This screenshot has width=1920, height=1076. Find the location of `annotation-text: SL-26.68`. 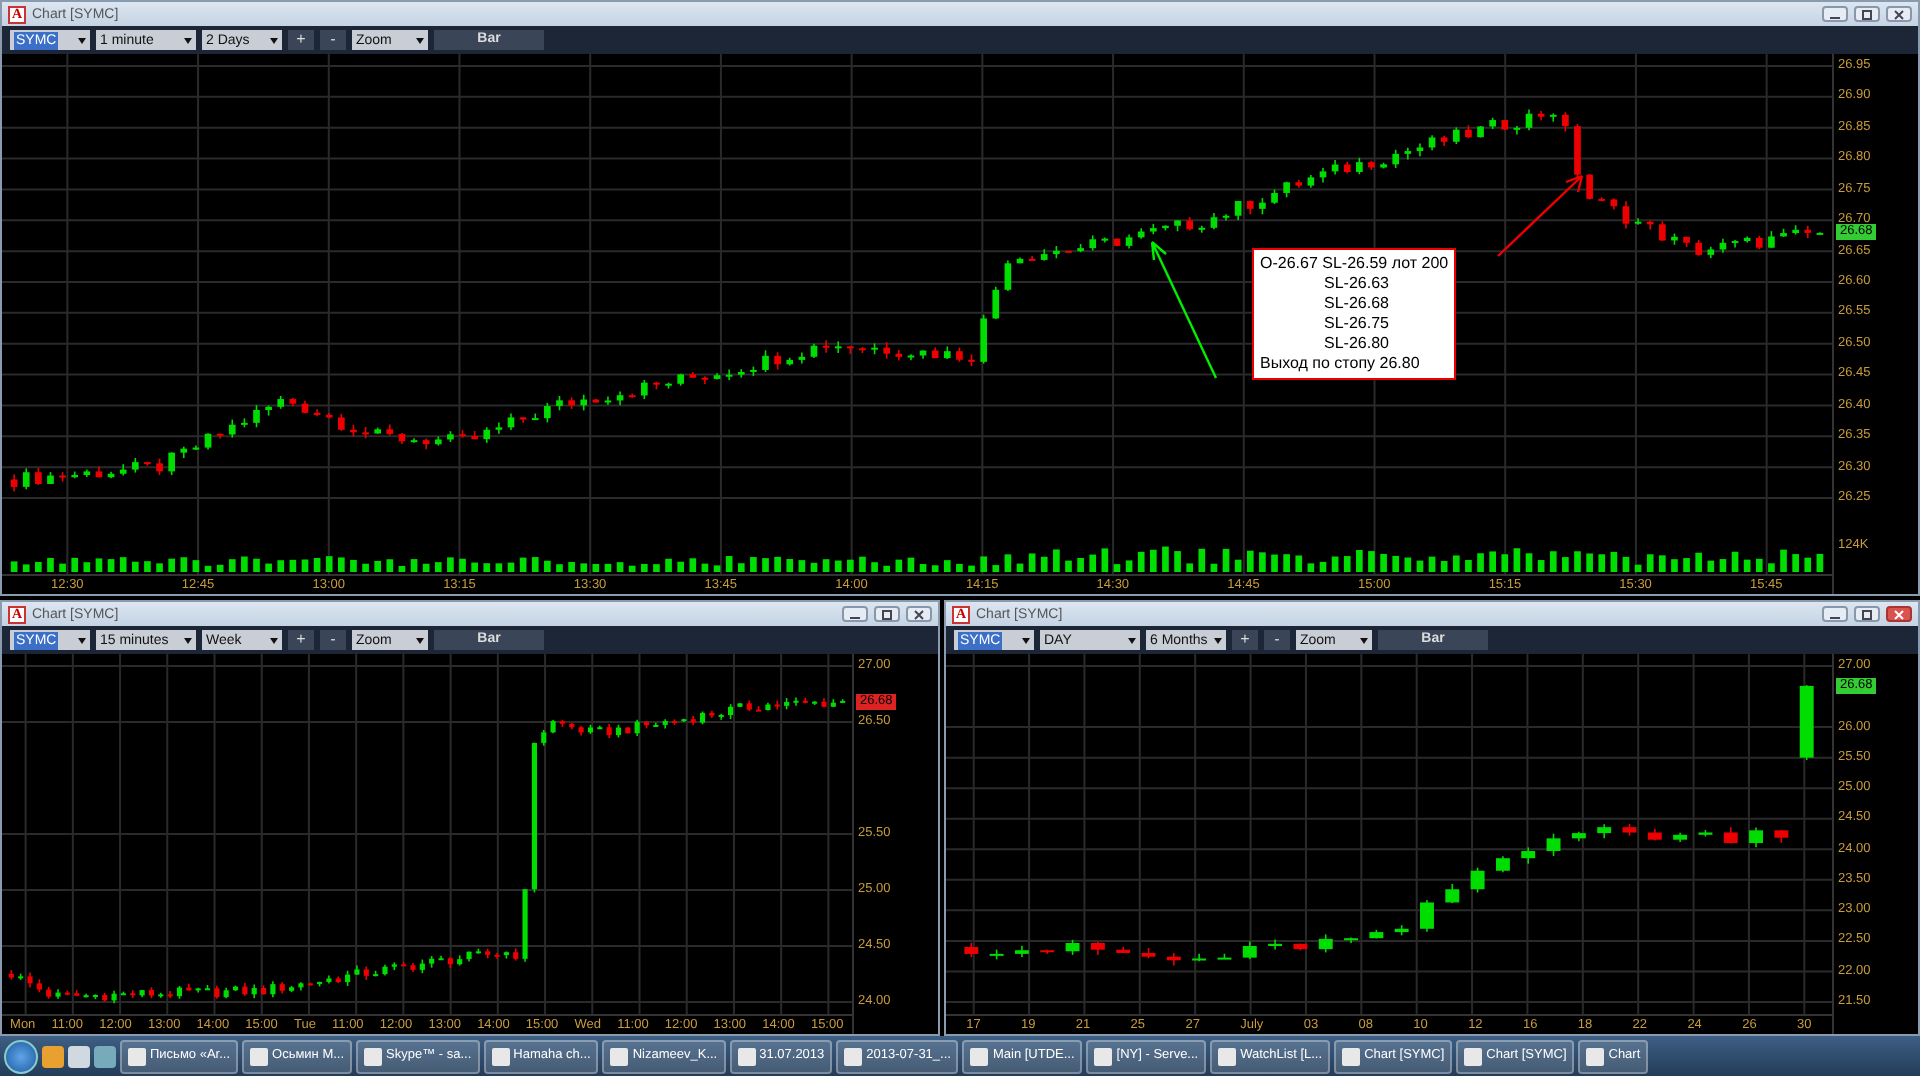

annotation-text: SL-26.68 is located at coordinates (1356, 304).